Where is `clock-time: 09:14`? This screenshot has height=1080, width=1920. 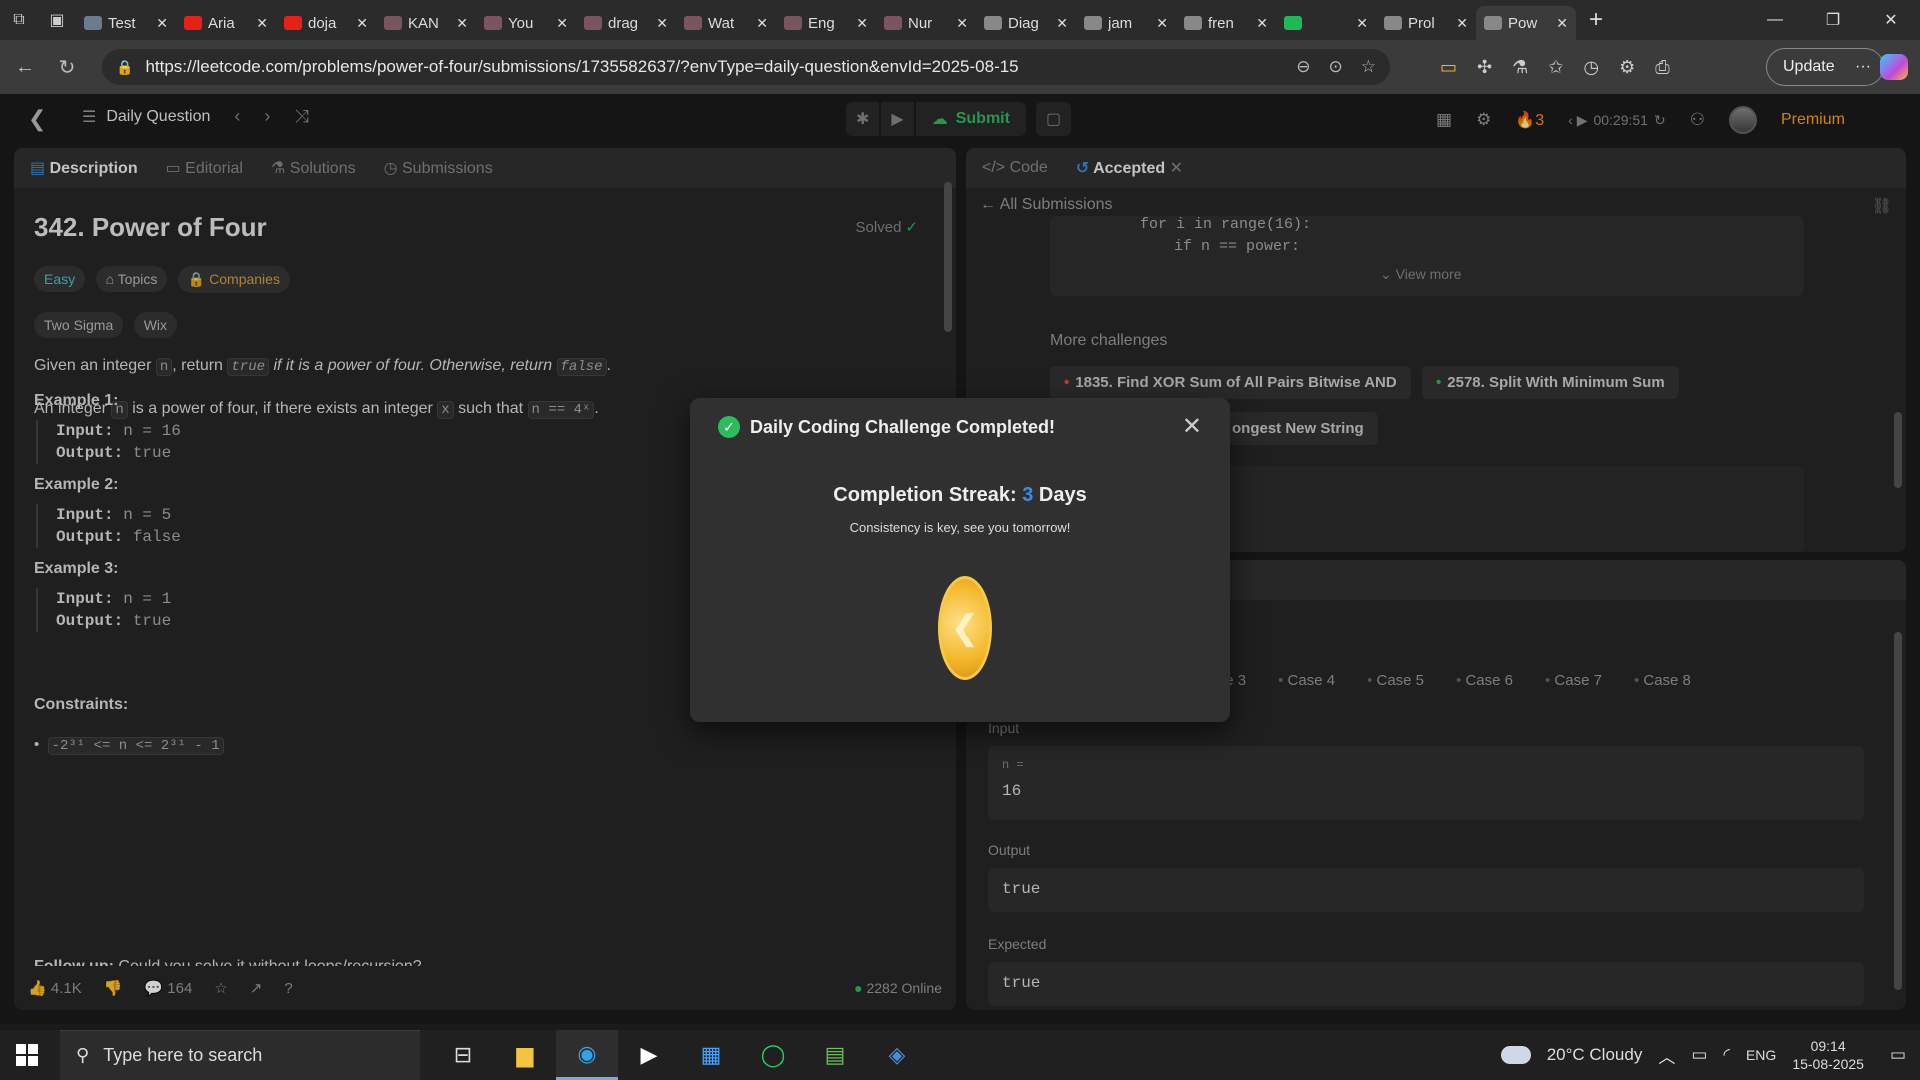 clock-time: 09:14 is located at coordinates (1828, 1046).